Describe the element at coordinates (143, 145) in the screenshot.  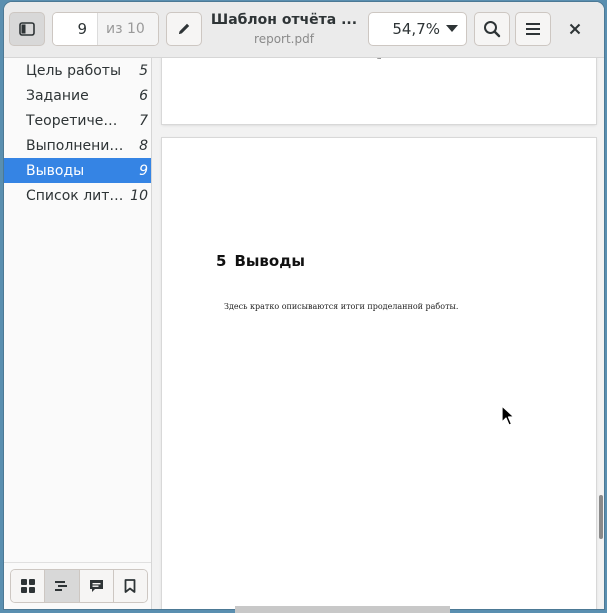
I see `outline-item-page: 8` at that location.